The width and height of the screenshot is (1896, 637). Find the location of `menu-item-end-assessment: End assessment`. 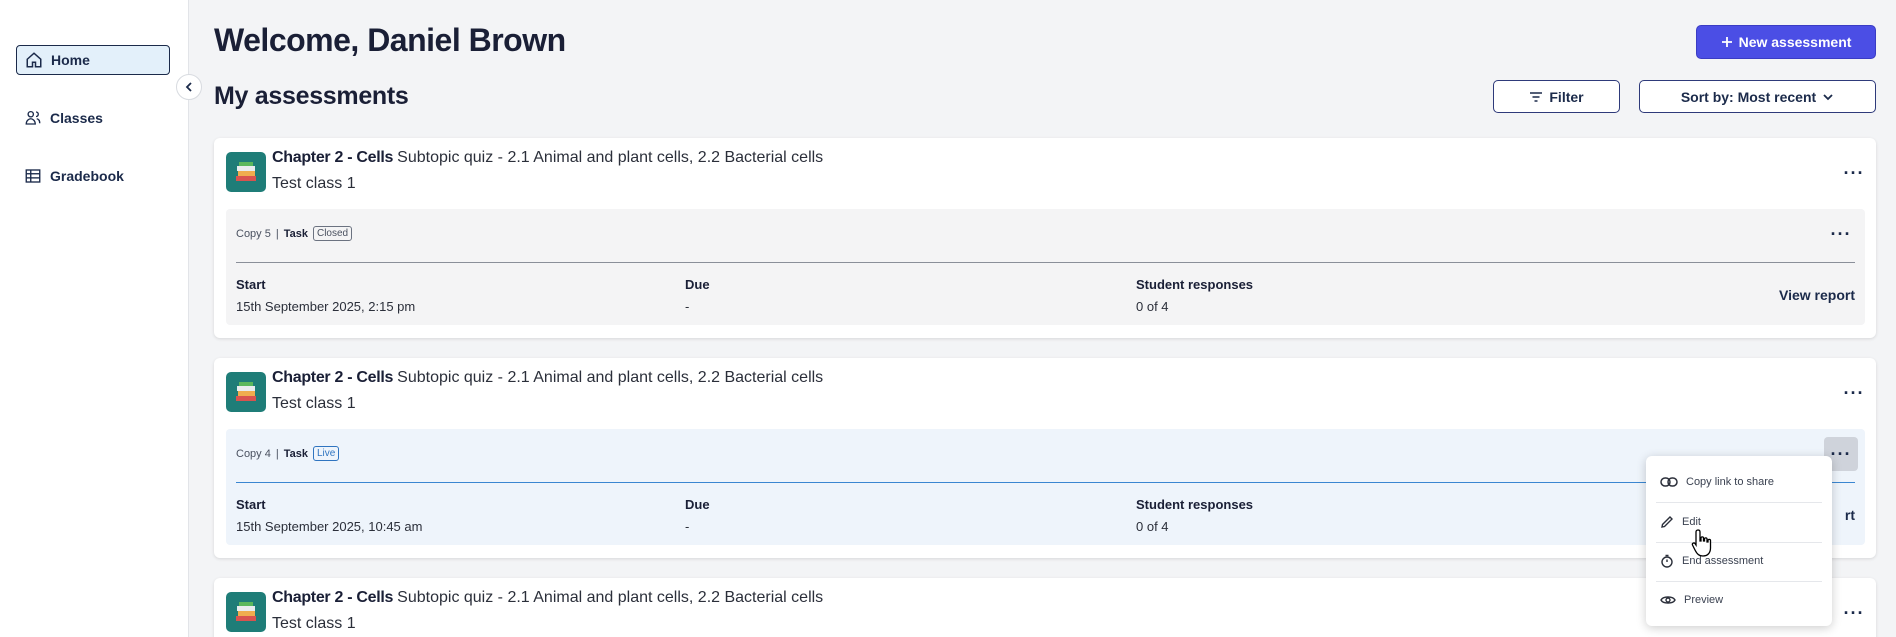

menu-item-end-assessment: End assessment is located at coordinates (1739, 561).